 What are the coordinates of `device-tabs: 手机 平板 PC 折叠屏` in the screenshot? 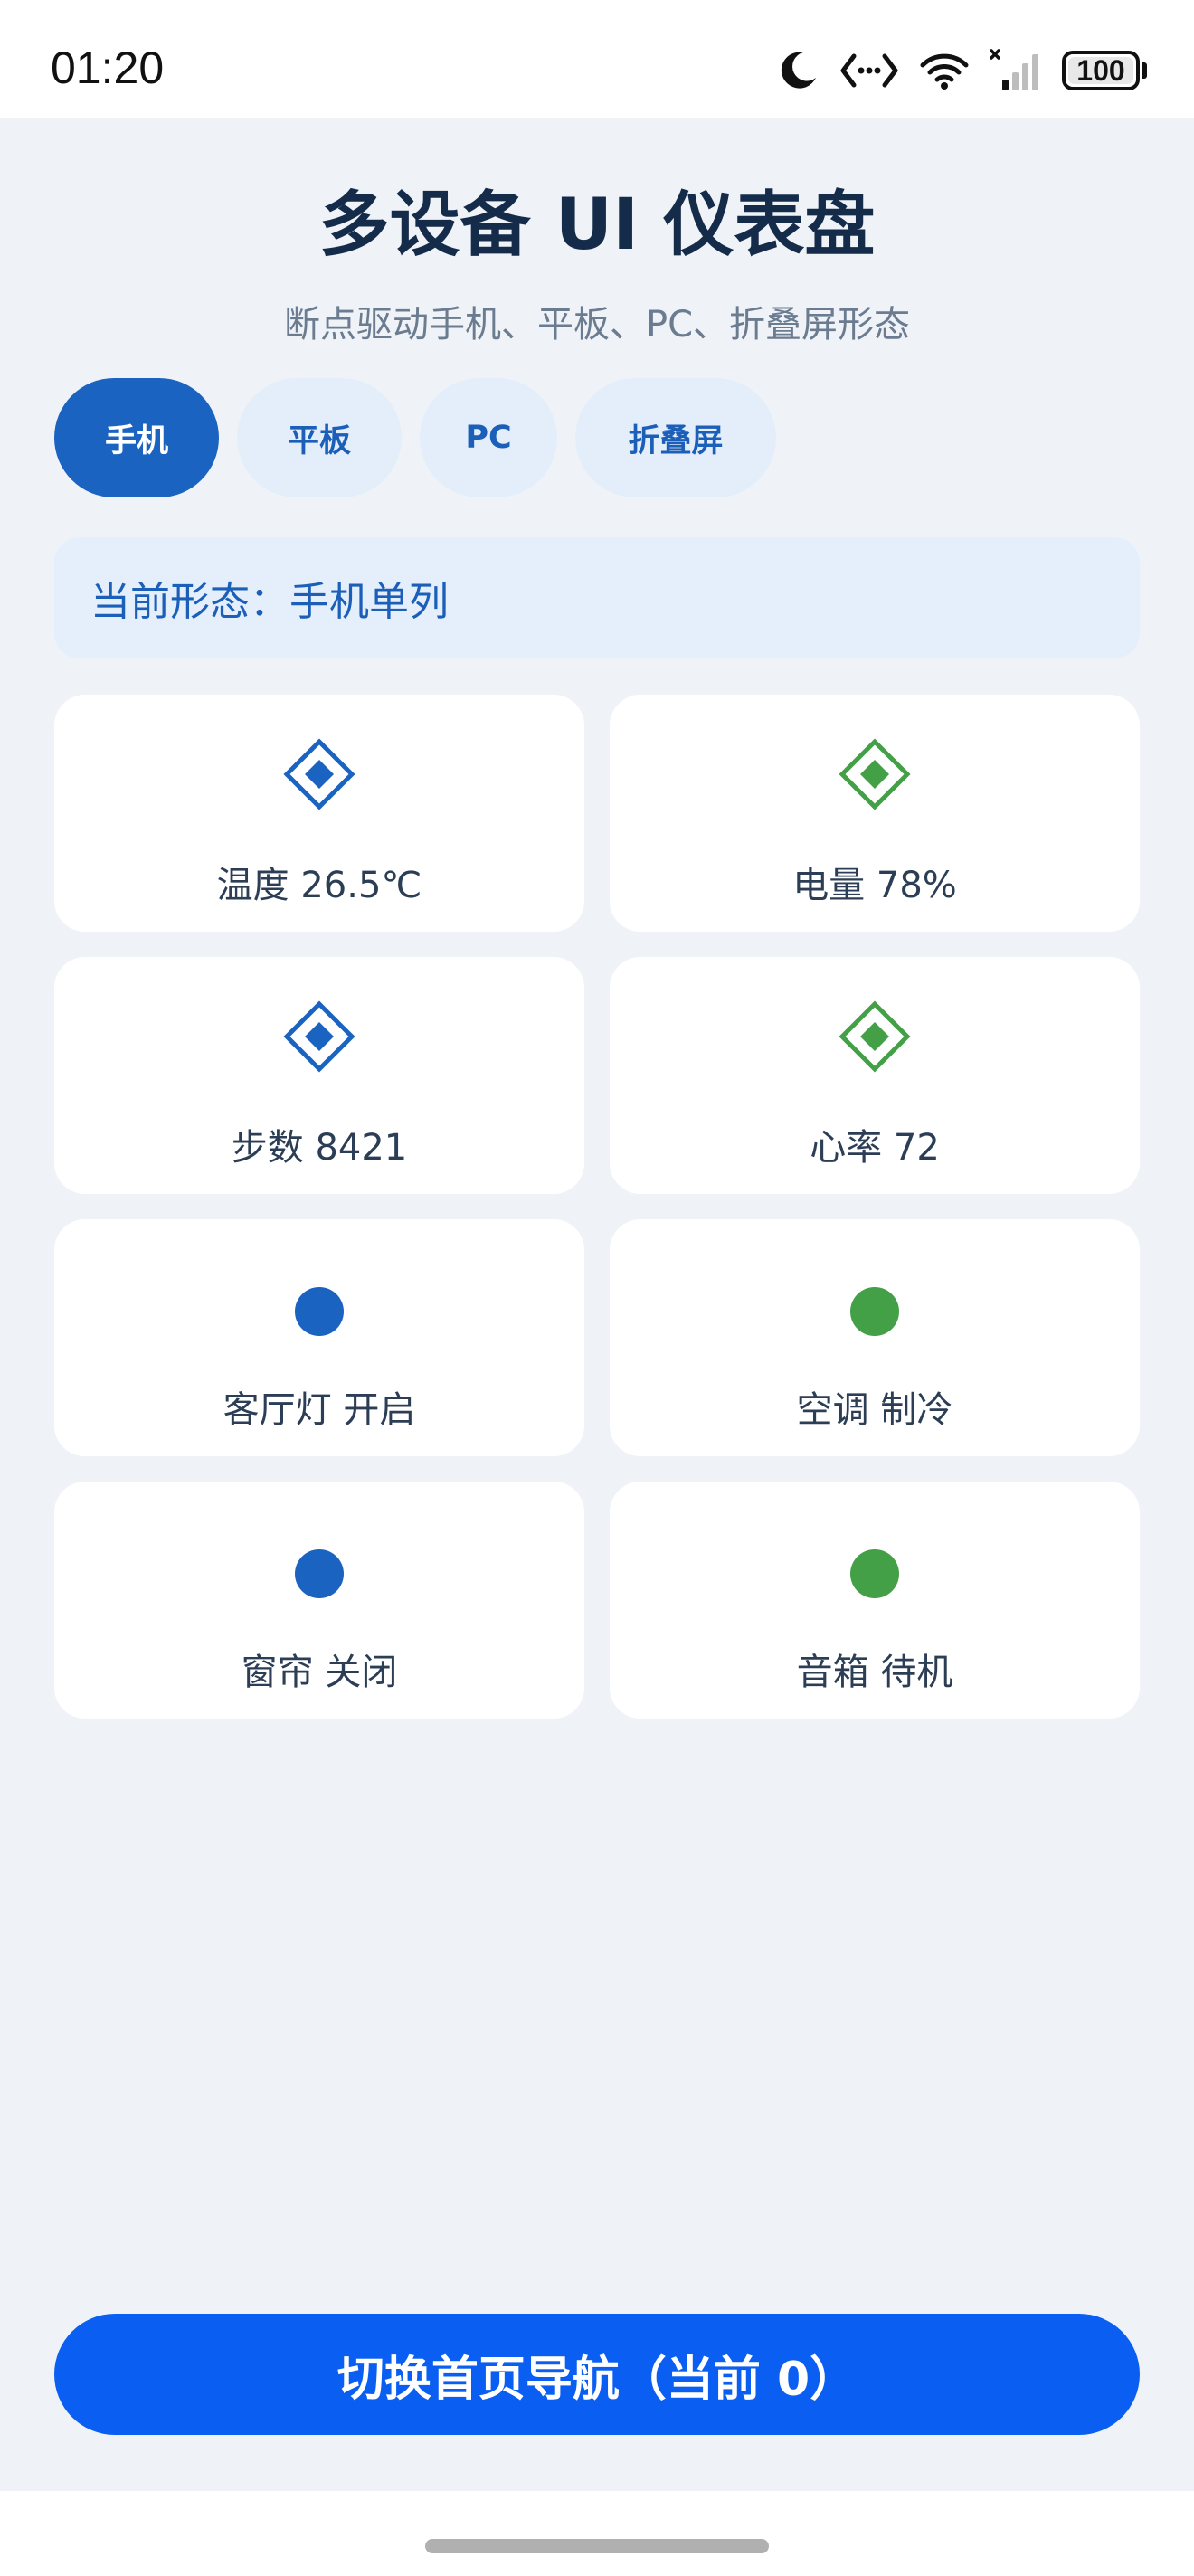 It's located at (415, 437).